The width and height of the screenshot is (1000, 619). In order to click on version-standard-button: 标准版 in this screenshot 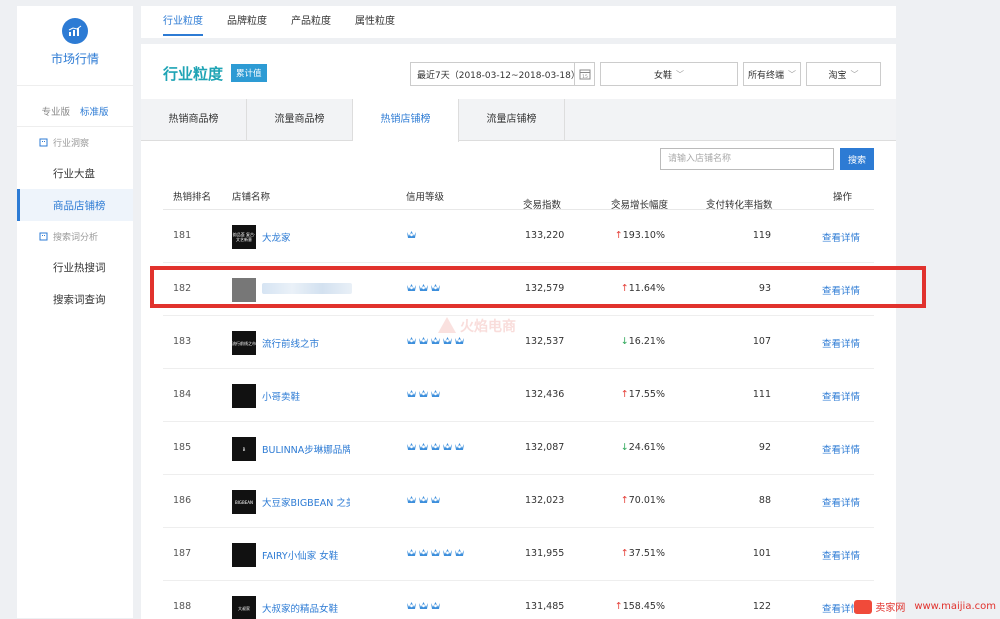, I will do `click(94, 111)`.